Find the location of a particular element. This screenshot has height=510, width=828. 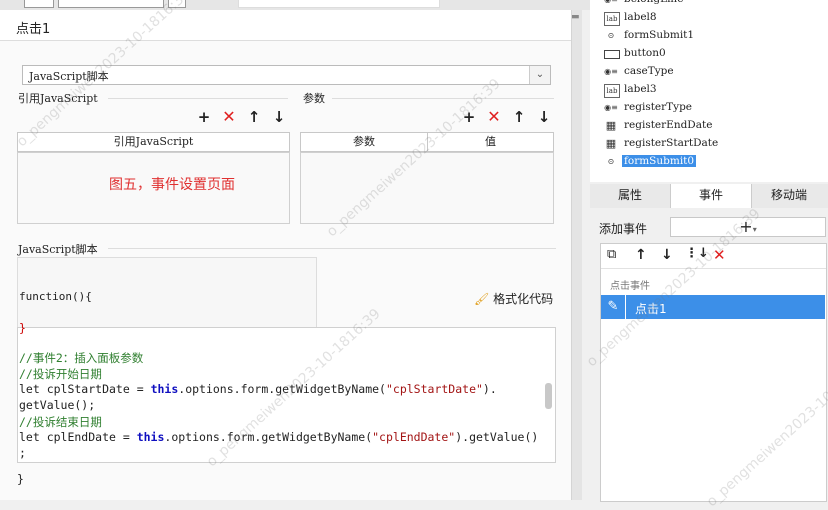

property-tabs: 属性 事件 移动端 is located at coordinates (709, 196).